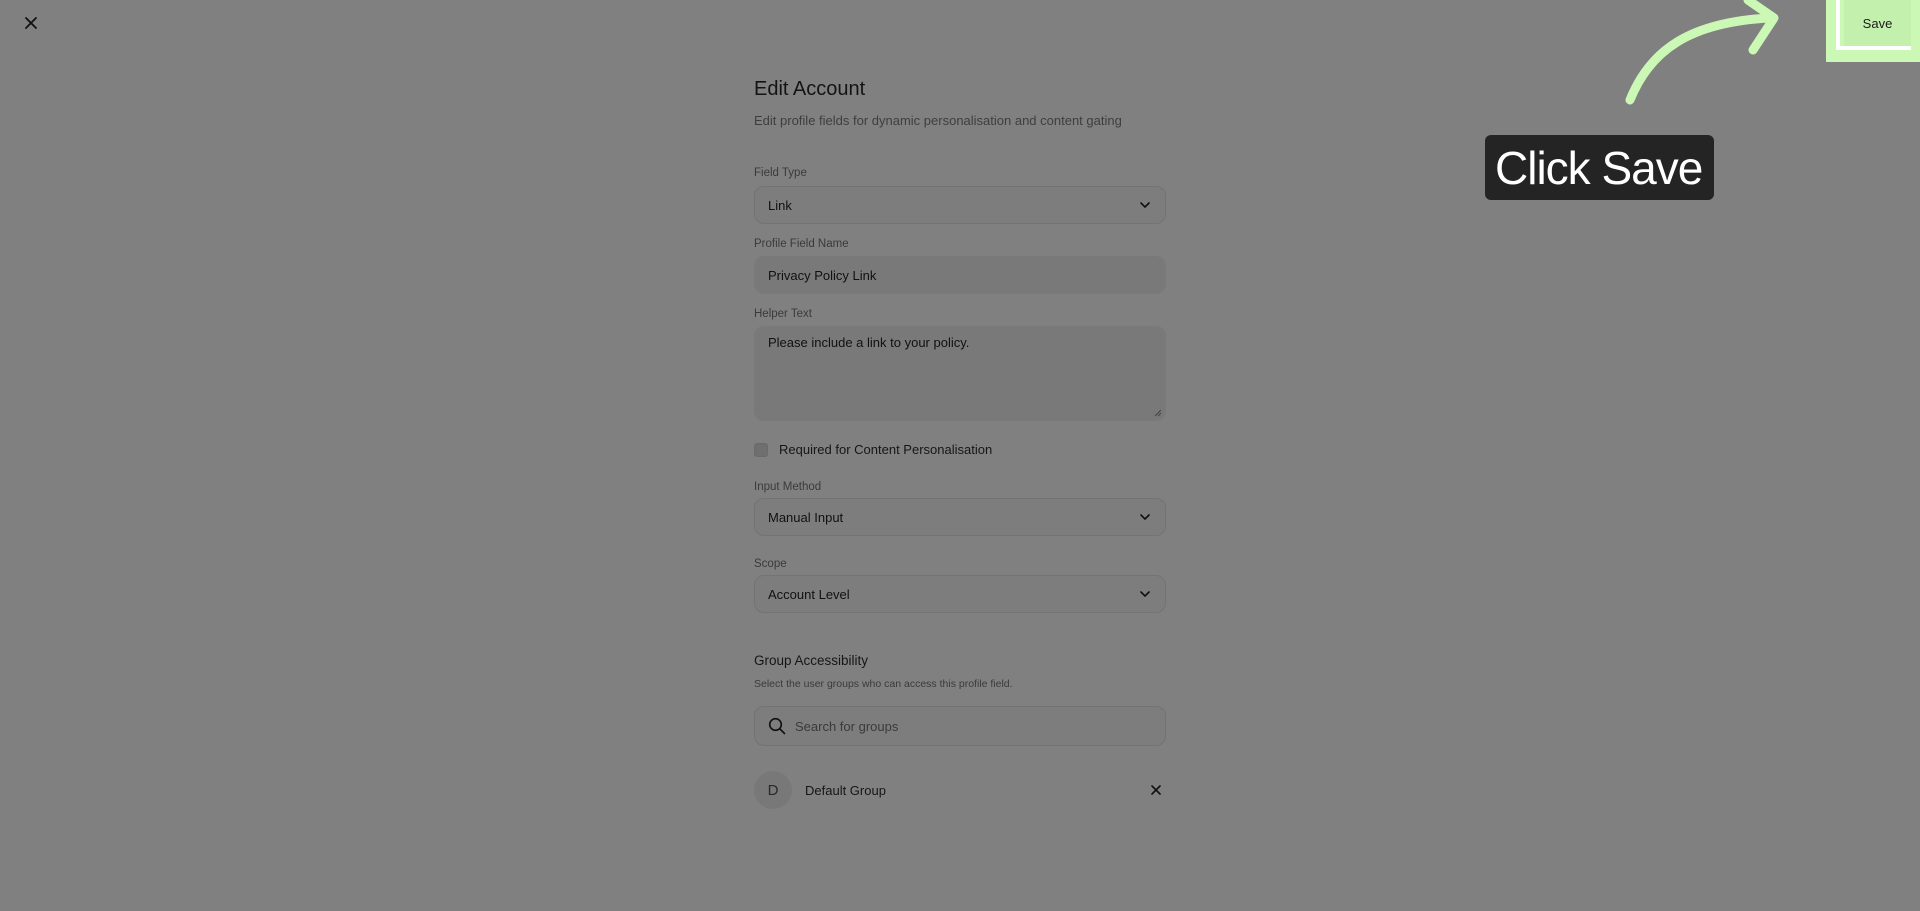 This screenshot has width=1920, height=911. I want to click on scope-label: Scope, so click(770, 564).